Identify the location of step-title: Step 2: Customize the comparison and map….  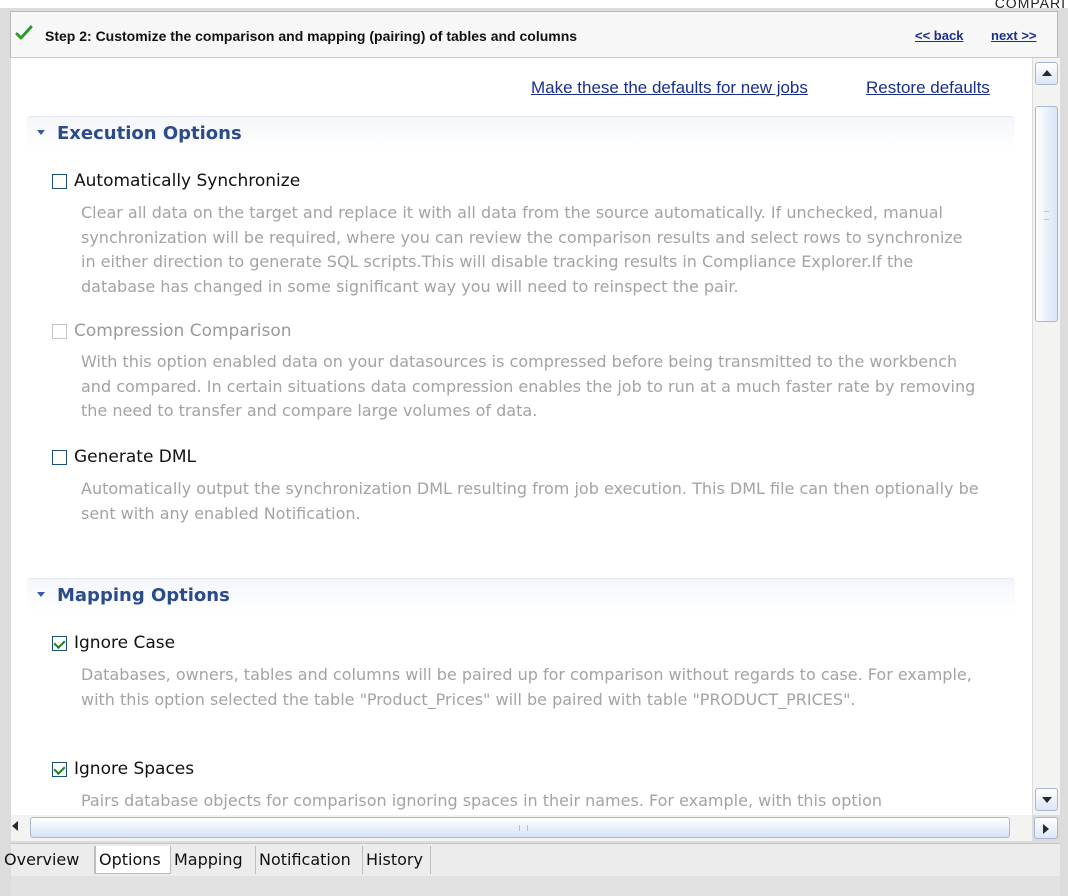
(311, 36).